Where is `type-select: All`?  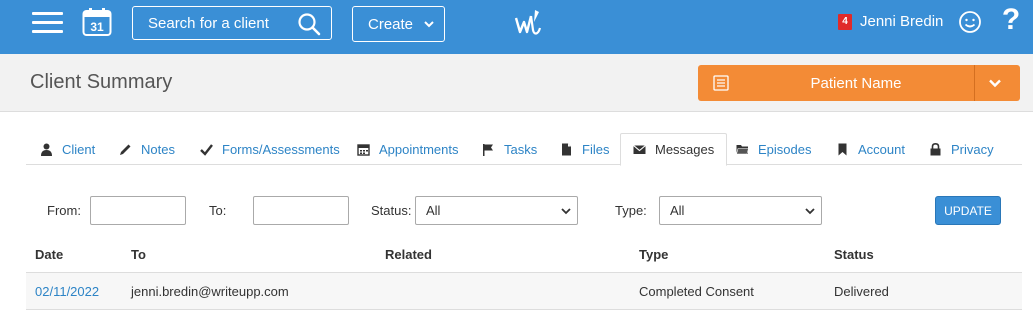 type-select: All is located at coordinates (740, 210).